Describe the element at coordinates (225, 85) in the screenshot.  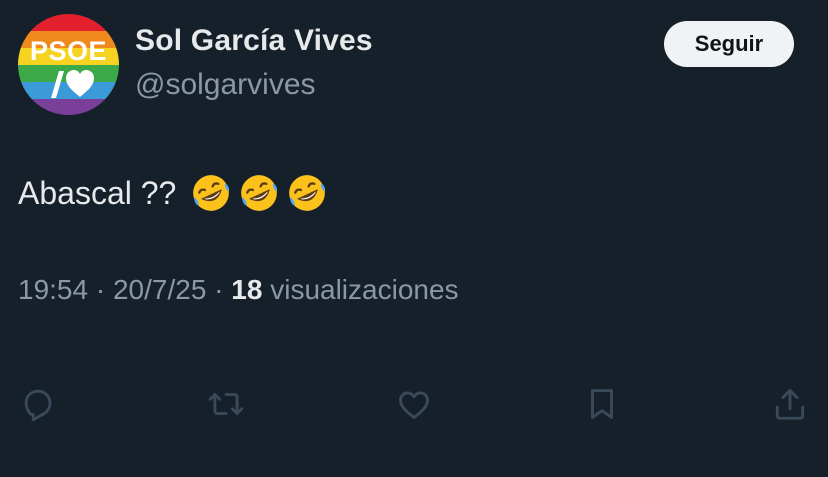
I see `user-handle: @solgarvives` at that location.